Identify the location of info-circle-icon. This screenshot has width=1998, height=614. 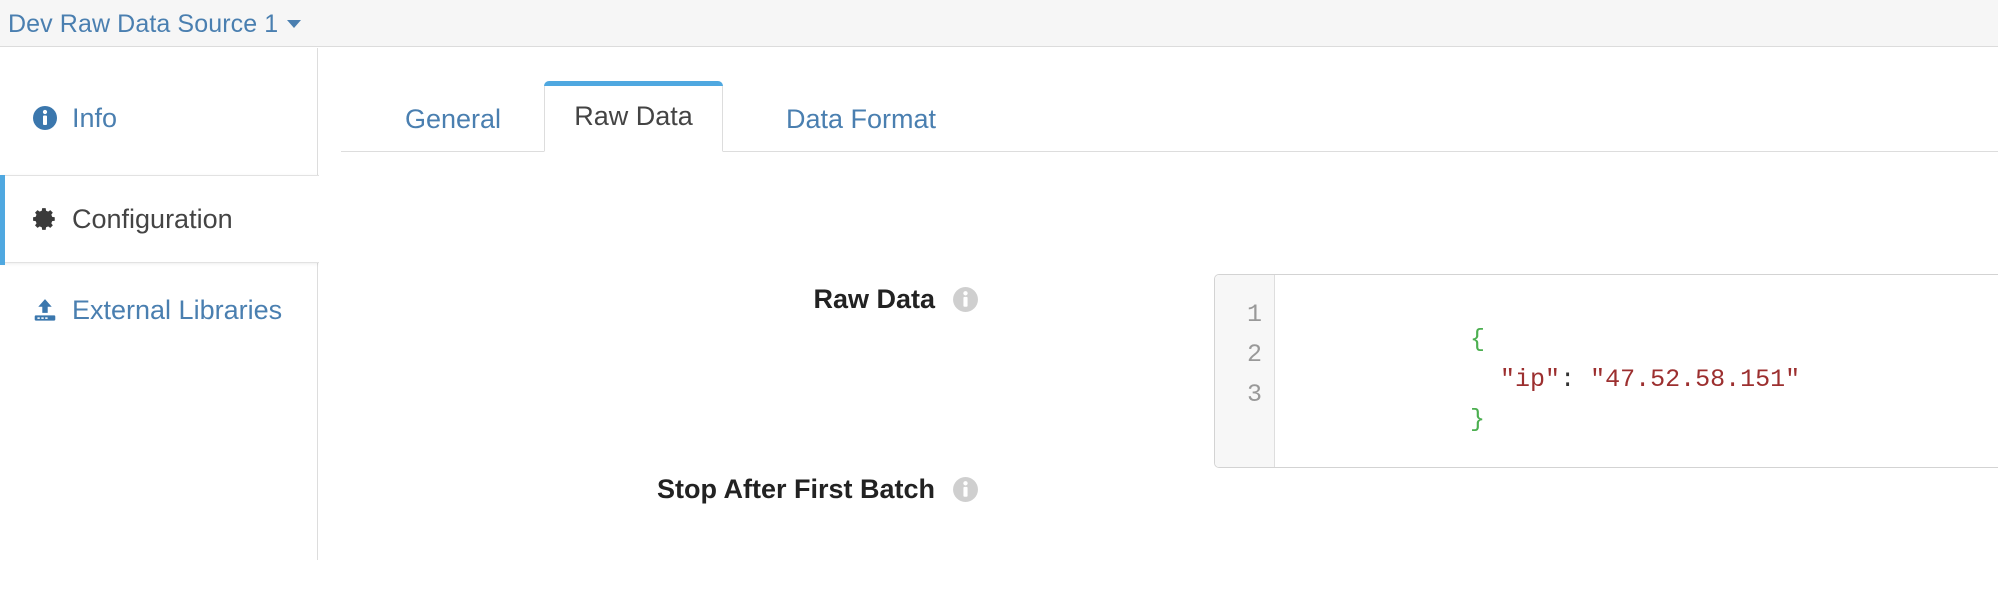
(45, 118).